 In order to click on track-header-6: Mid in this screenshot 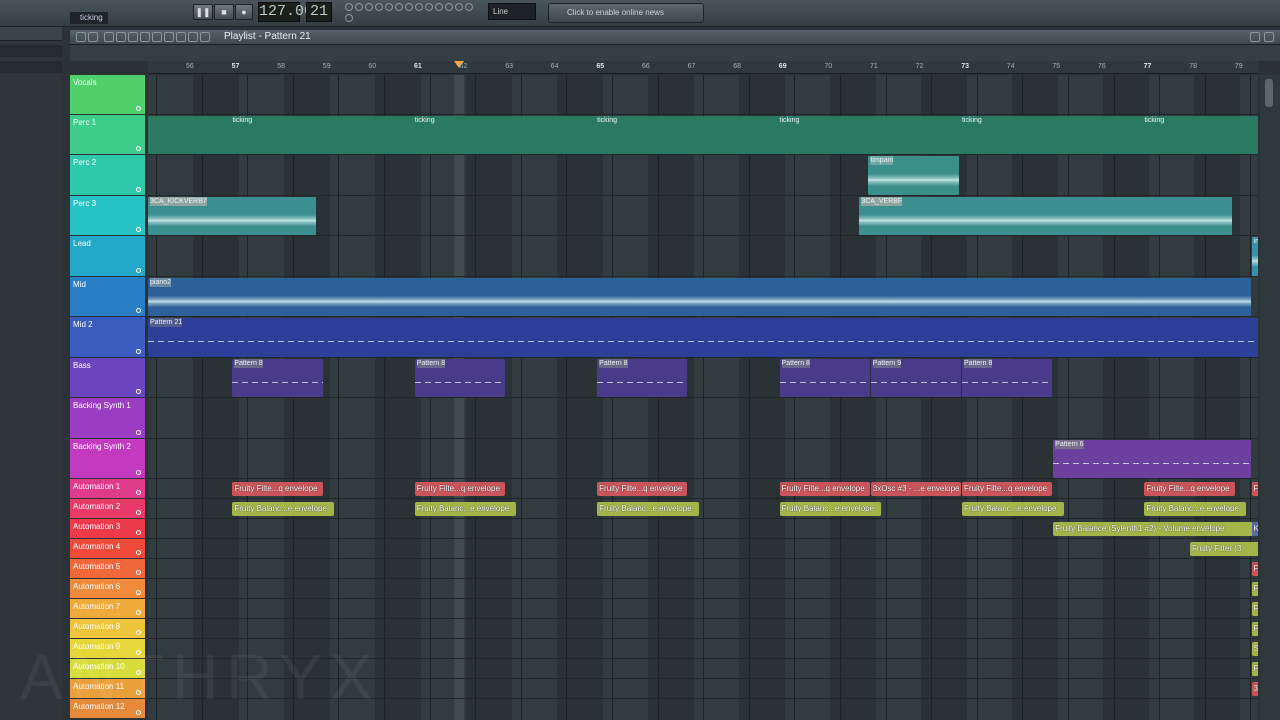, I will do `click(107, 296)`.